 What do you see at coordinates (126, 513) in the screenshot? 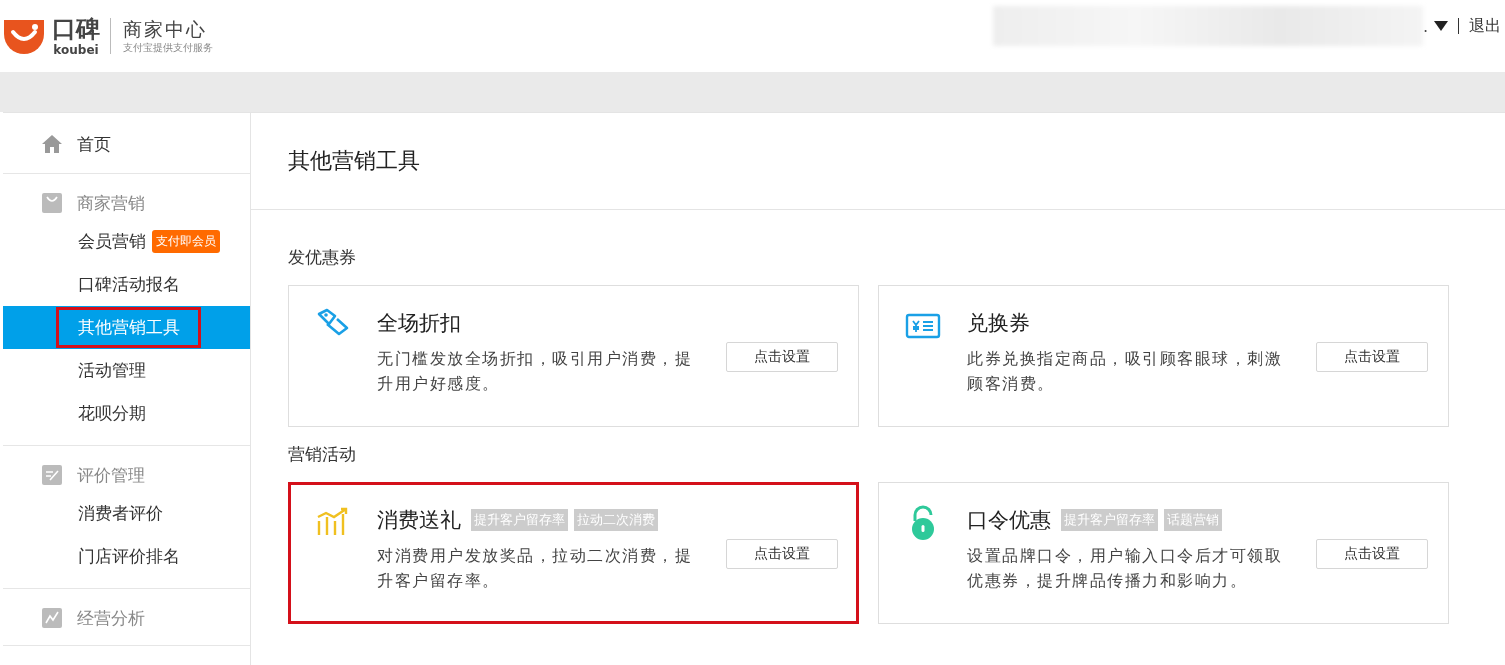
I see `nav-item: 消费者评价` at bounding box center [126, 513].